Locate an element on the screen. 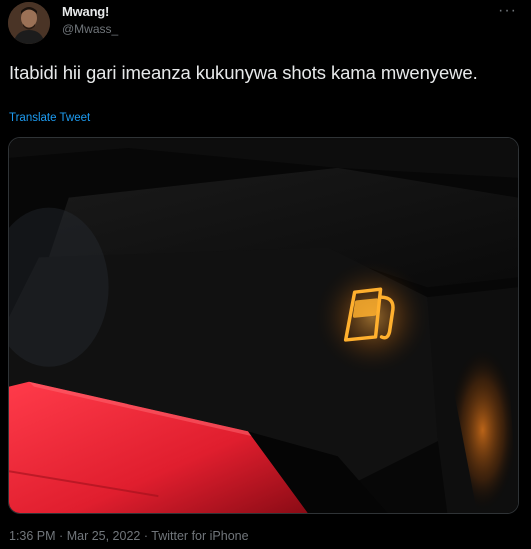 This screenshot has width=531, height=549. more-horizontal-icon: ··· is located at coordinates (507, 11).